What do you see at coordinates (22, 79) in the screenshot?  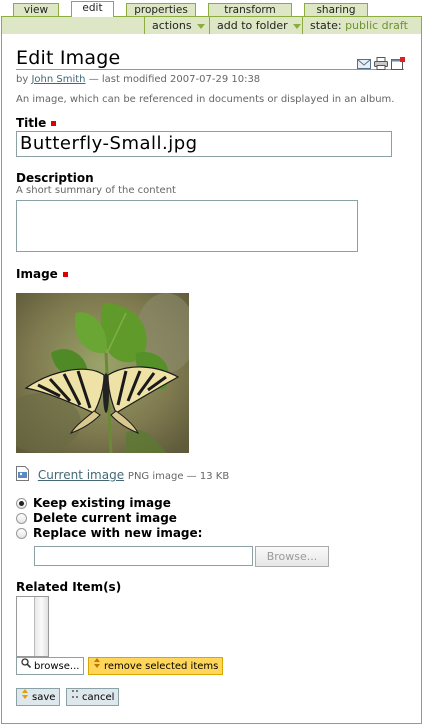 I see `byline-prefix: by` at bounding box center [22, 79].